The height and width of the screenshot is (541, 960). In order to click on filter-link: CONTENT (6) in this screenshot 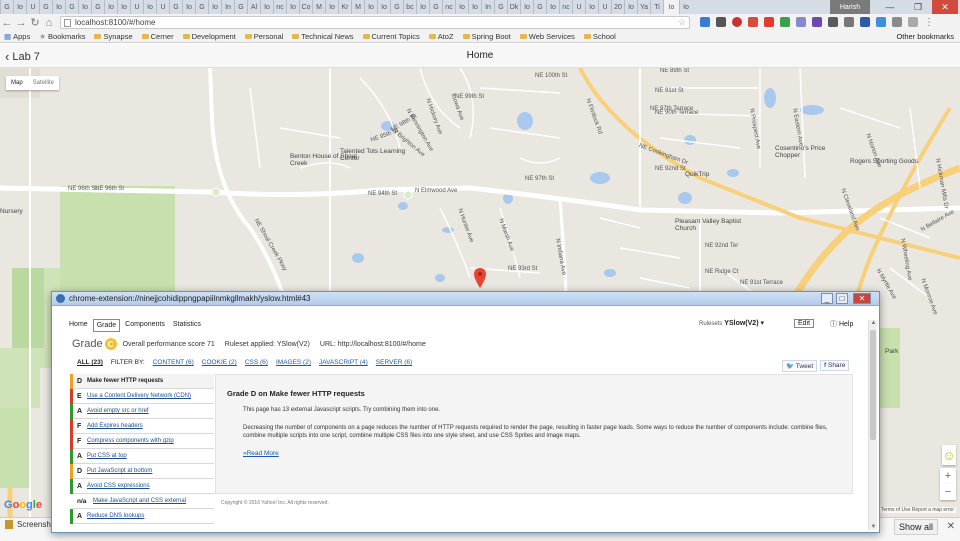, I will do `click(173, 362)`.